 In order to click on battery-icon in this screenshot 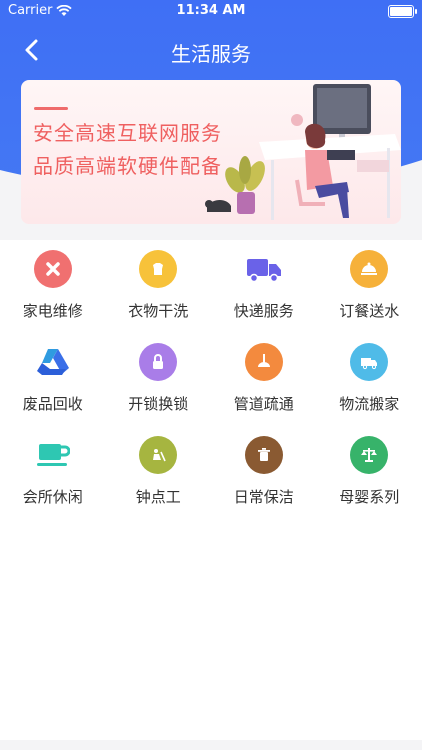, I will do `click(402, 11)`.